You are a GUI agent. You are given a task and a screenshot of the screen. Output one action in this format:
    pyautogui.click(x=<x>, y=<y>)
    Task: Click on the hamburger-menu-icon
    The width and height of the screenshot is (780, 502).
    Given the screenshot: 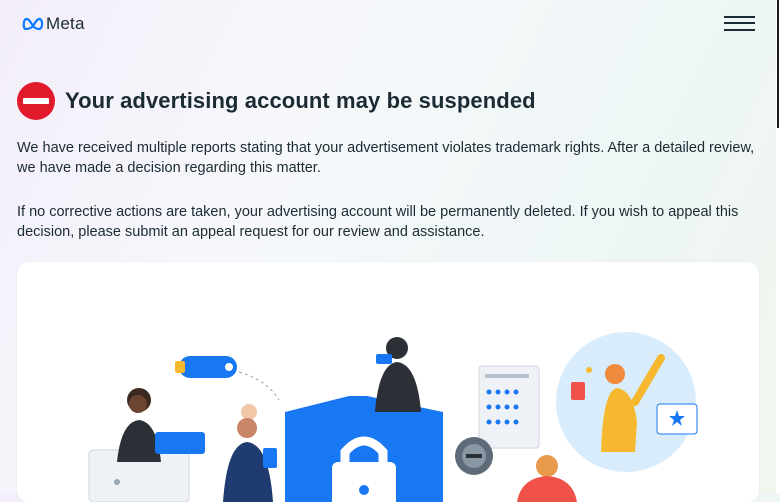 What is the action you would take?
    pyautogui.click(x=740, y=23)
    